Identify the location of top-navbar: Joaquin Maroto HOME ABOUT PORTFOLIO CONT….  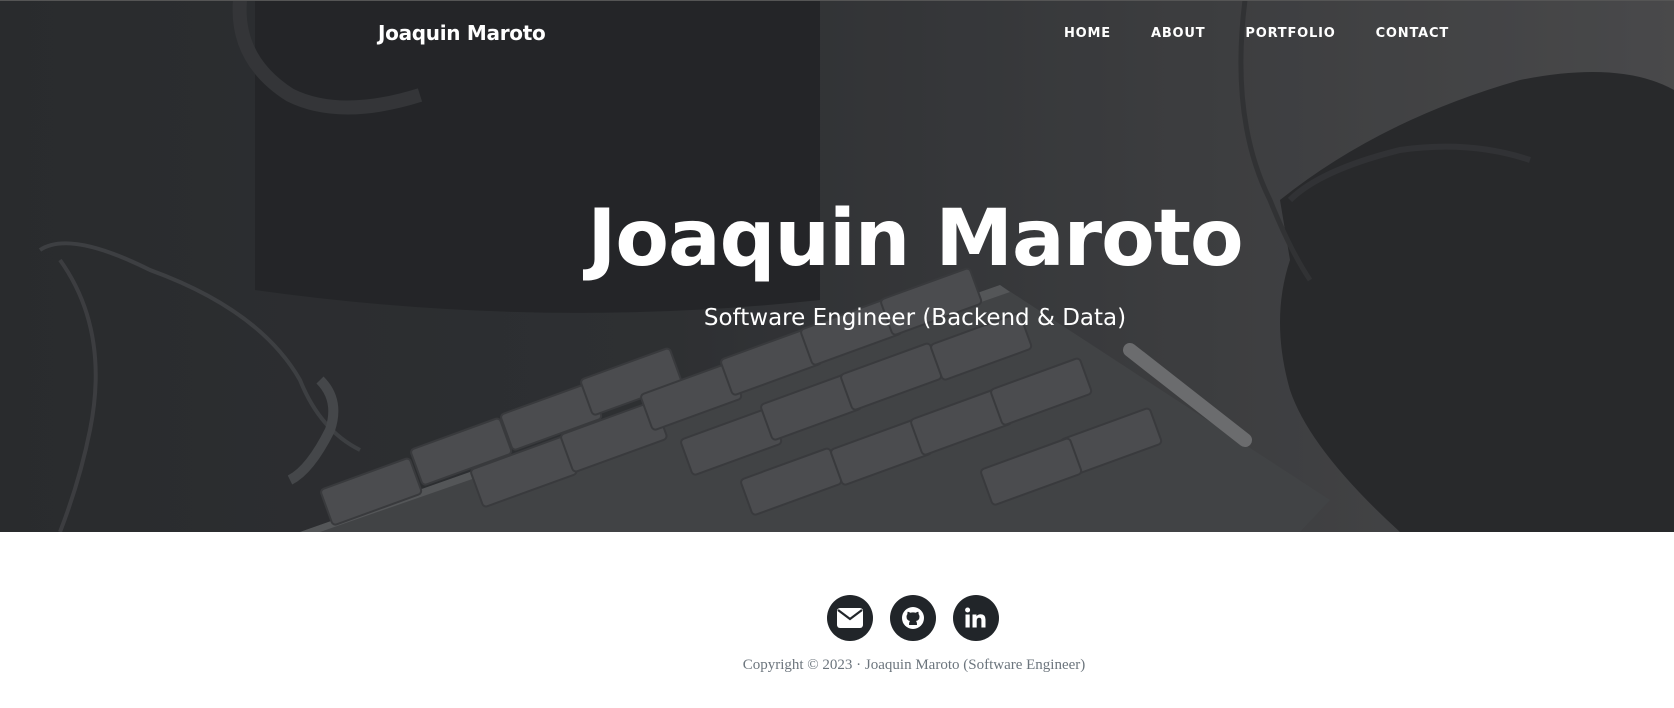
(837, 34).